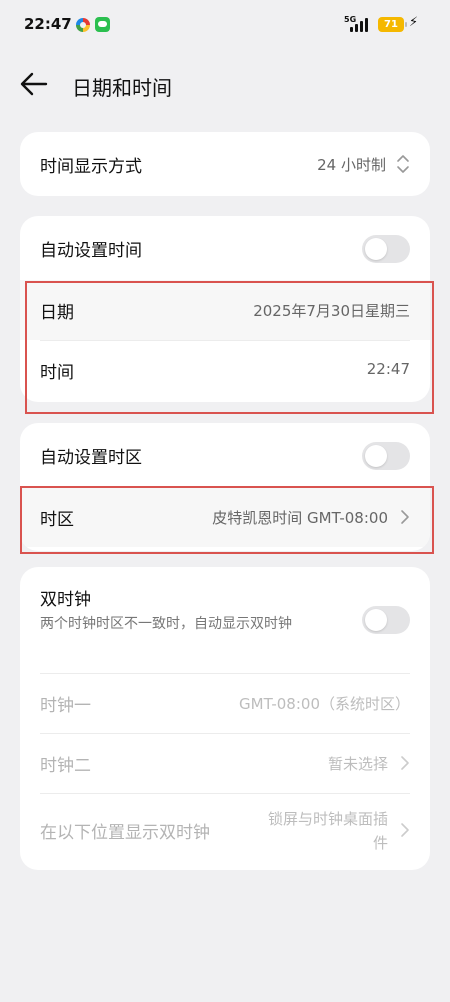 Image resolution: width=450 pixels, height=1002 pixels. Describe the element at coordinates (225, 830) in the screenshot. I see `dual-clock-position-row: 在以下位置显示双时钟 锁屏与时钟桌面插件` at that location.